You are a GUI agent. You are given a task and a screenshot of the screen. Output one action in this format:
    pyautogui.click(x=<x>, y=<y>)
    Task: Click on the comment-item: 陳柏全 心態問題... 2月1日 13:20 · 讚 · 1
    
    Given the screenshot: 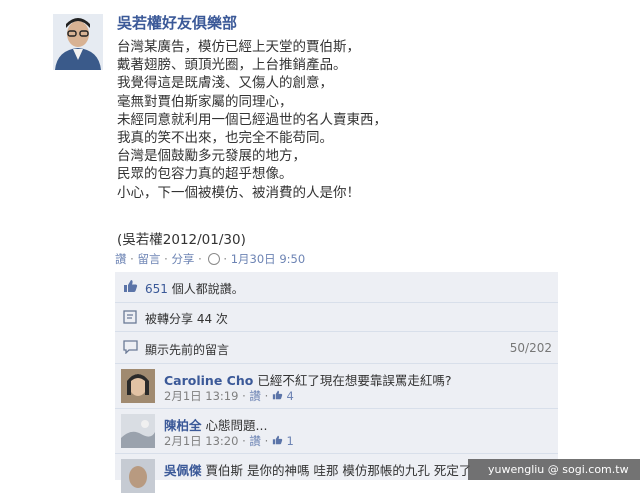 What is the action you would take?
    pyautogui.click(x=336, y=431)
    